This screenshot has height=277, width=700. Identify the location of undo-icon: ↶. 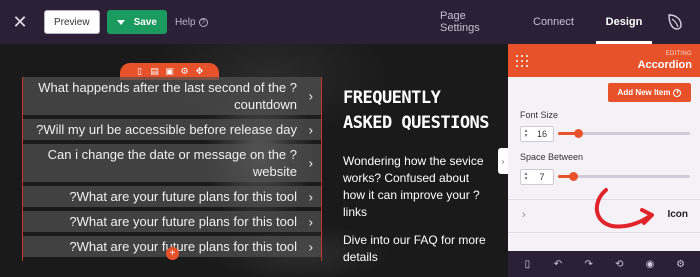
(558, 264).